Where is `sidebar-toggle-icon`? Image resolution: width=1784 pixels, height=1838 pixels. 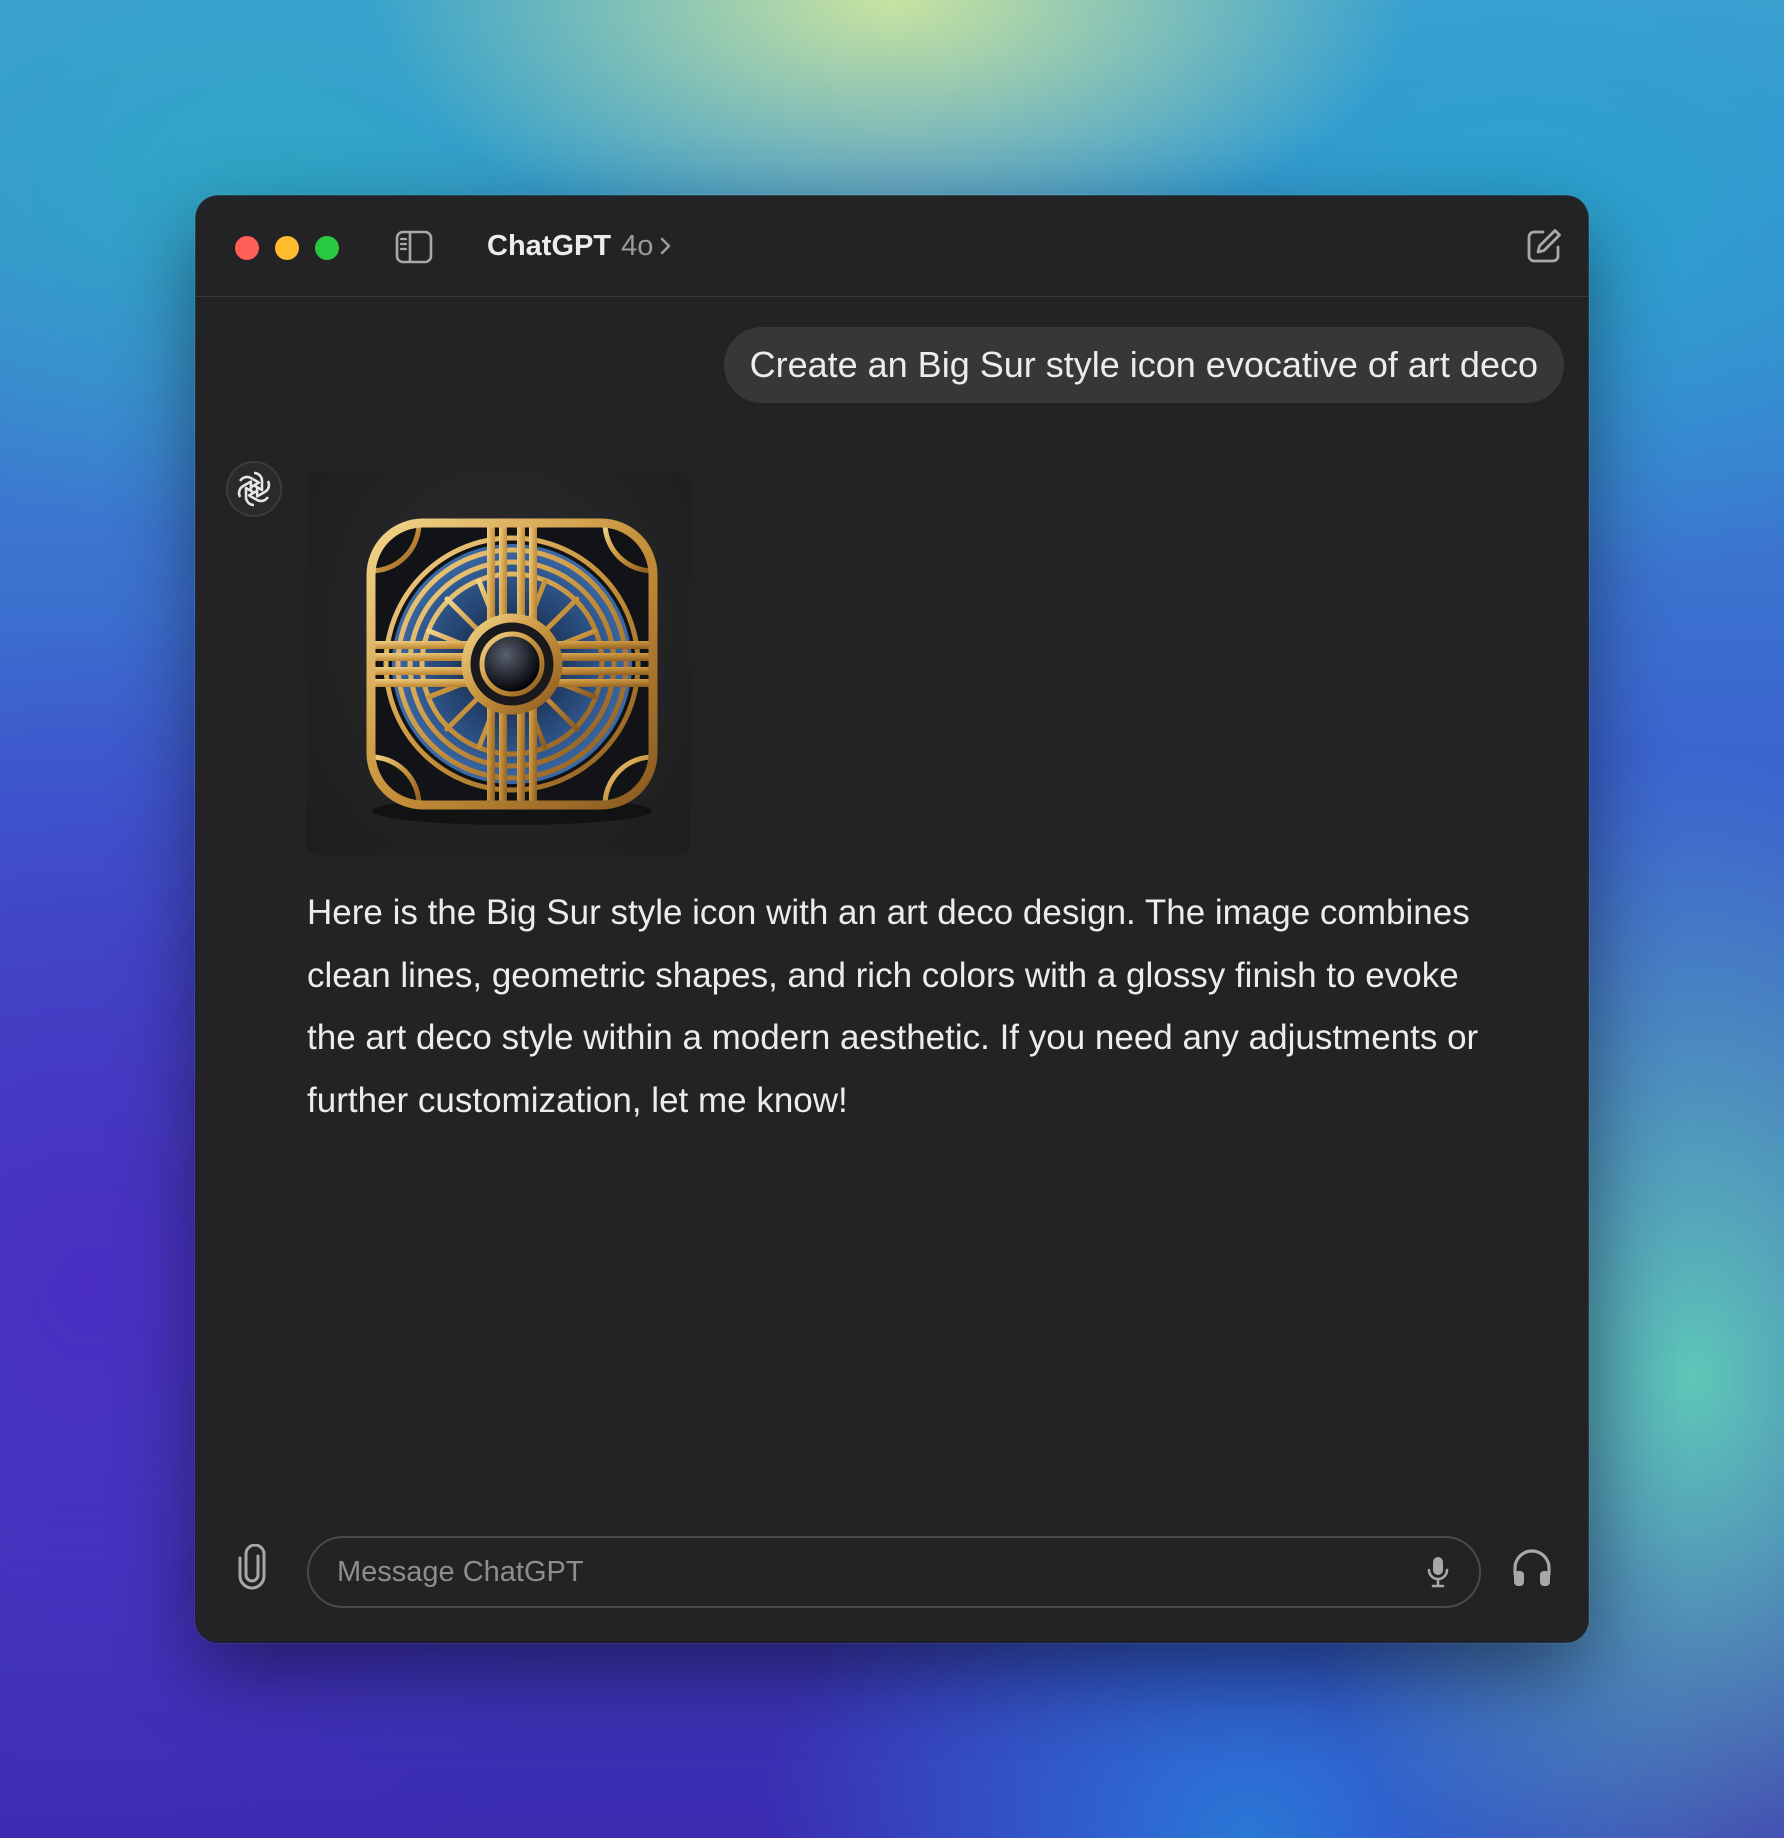 sidebar-toggle-icon is located at coordinates (414, 247).